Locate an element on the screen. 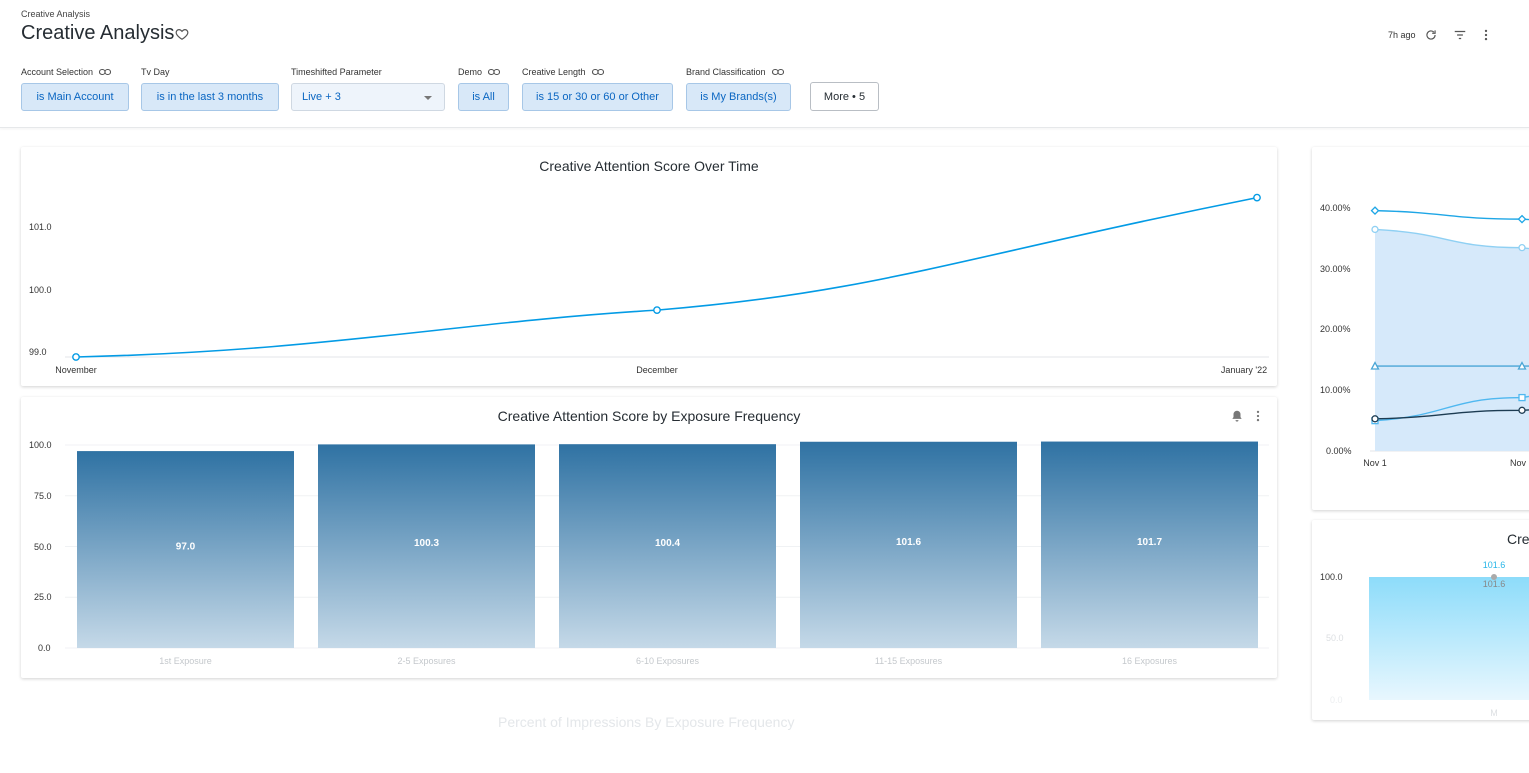 The height and width of the screenshot is (773, 1529). filter-label: Creative Length is located at coordinates (554, 72).